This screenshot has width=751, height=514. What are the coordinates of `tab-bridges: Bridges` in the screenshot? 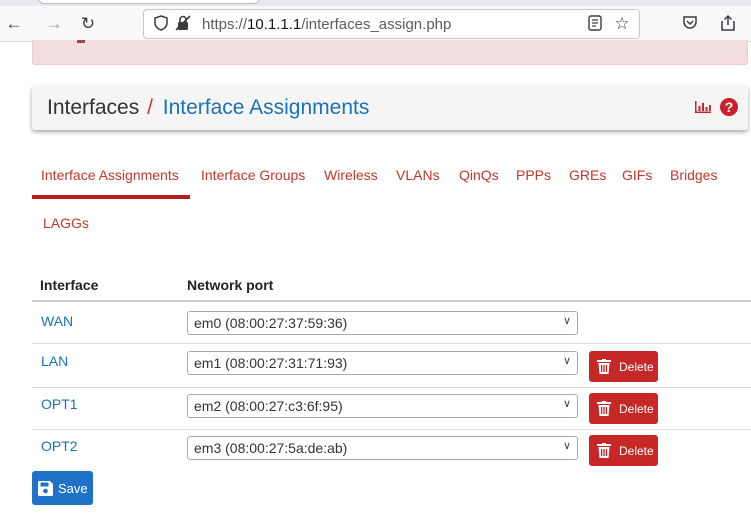 It's located at (693, 175).